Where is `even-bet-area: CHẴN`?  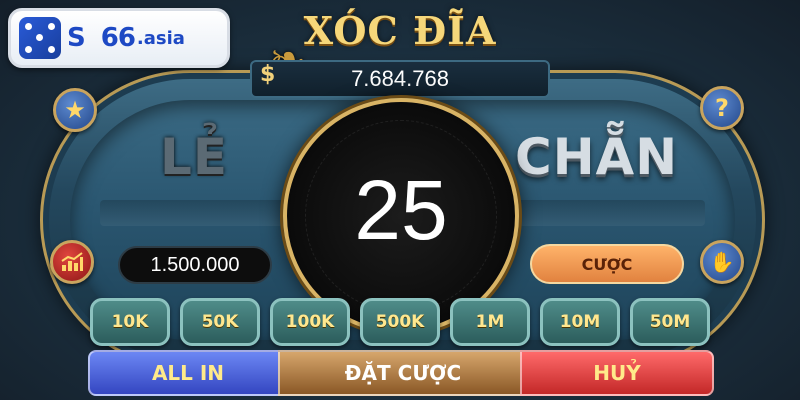 even-bet-area: CHẴN is located at coordinates (605, 158).